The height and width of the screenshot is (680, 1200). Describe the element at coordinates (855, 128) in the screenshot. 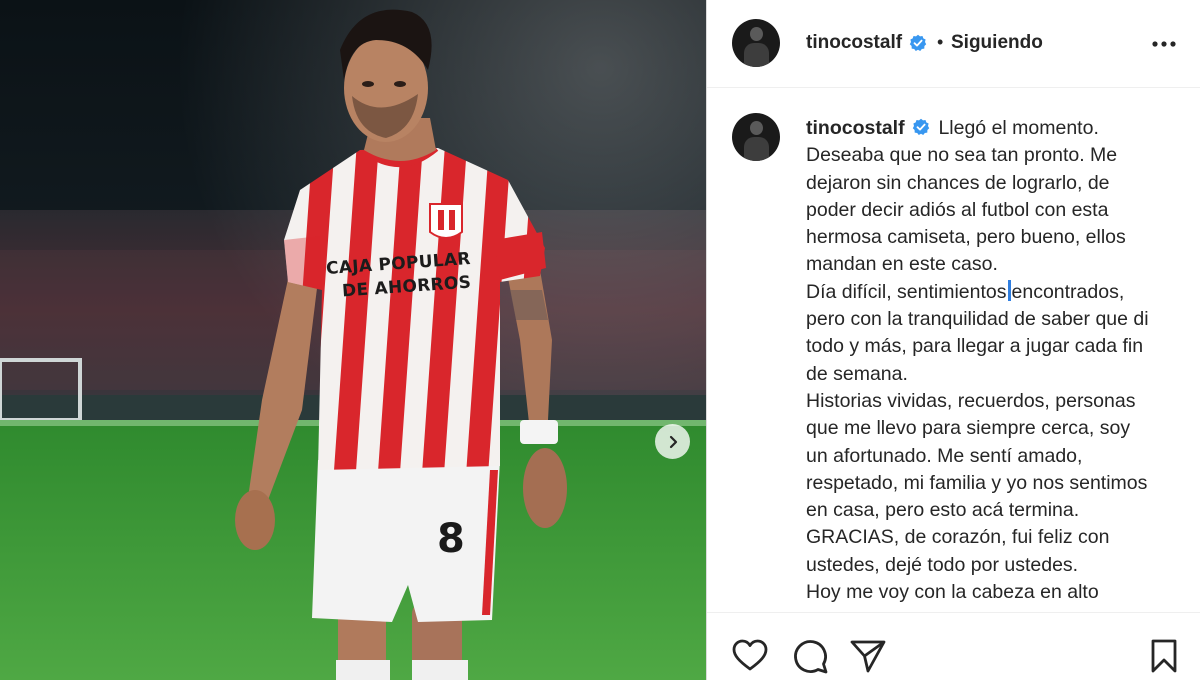

I see `caption-username: tinocostalf` at that location.